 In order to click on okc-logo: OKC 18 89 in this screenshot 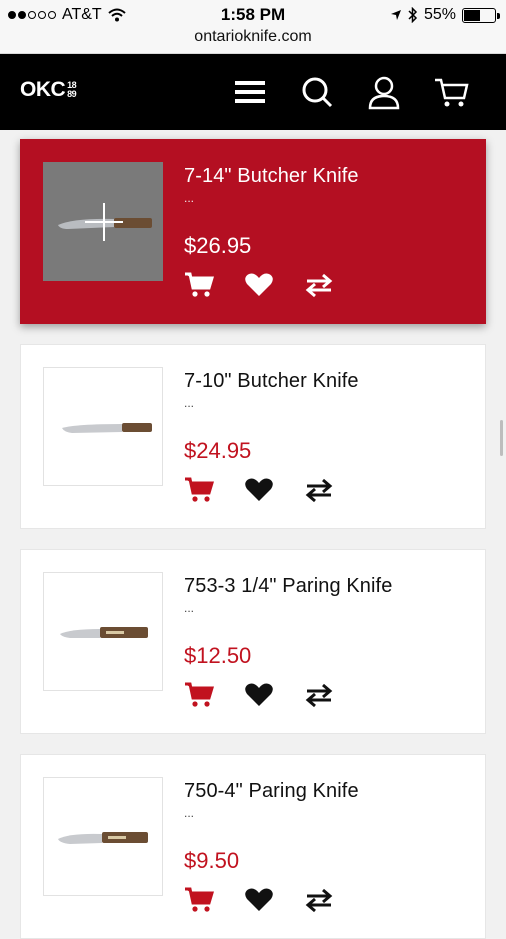, I will do `click(48, 90)`.